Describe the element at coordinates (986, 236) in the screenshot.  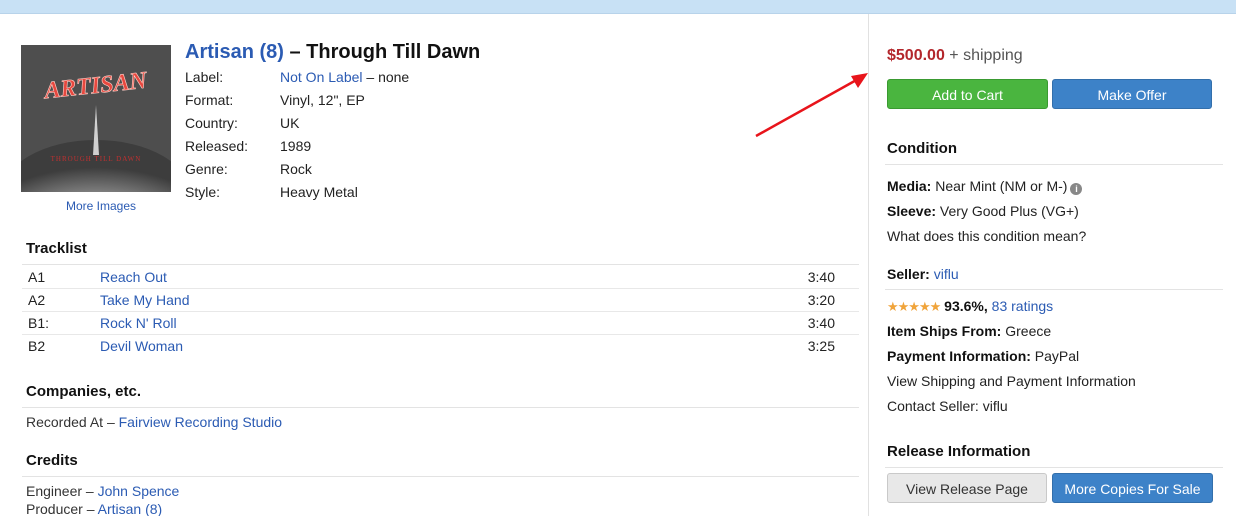
I see `condition-help-link: What does this condition mean?` at that location.